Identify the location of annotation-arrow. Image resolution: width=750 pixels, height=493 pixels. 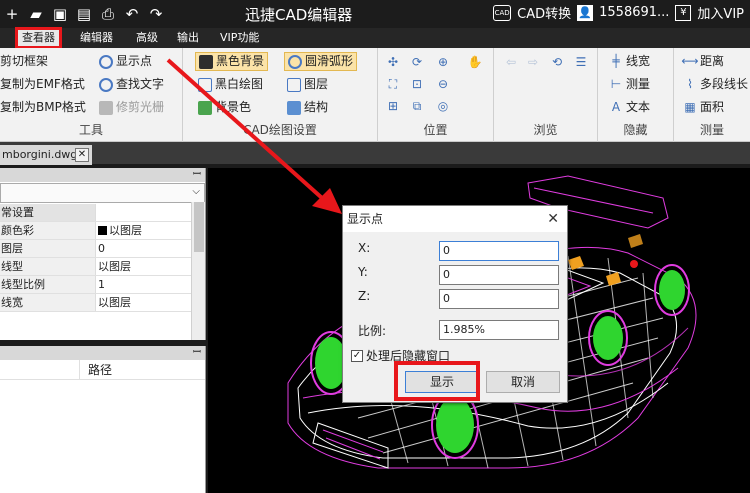
(254, 136).